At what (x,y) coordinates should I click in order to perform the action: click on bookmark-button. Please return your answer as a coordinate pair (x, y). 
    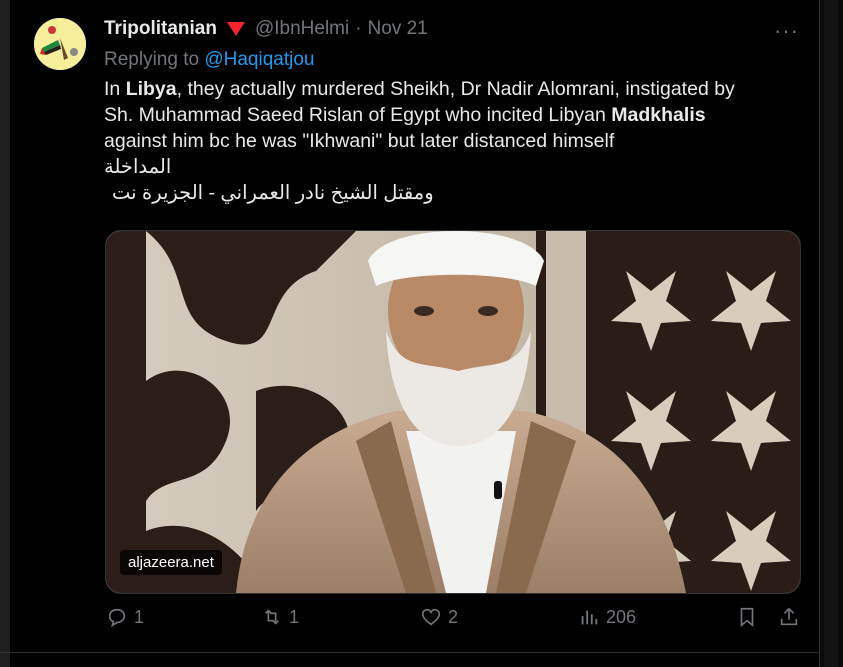
    Looking at the image, I should click on (747, 617).